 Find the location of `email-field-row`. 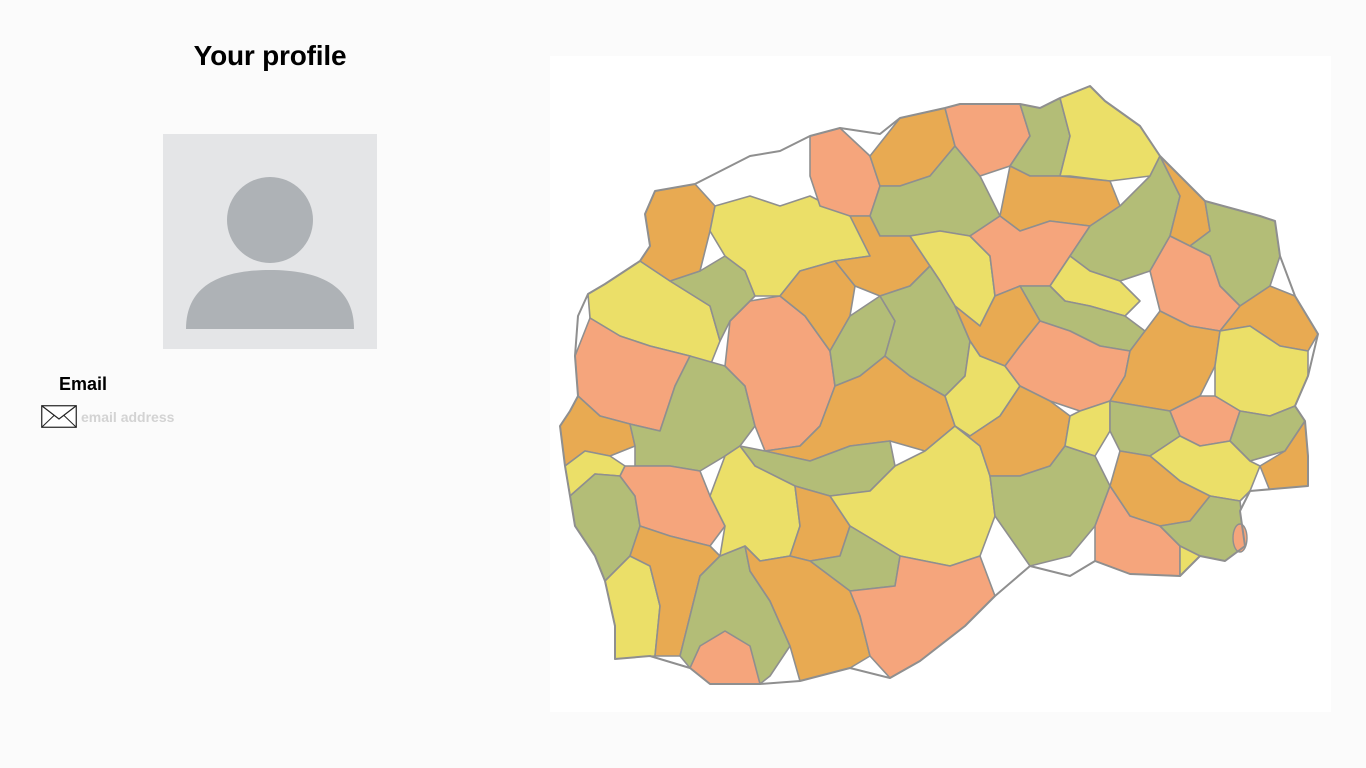

email-field-row is located at coordinates (191, 417).